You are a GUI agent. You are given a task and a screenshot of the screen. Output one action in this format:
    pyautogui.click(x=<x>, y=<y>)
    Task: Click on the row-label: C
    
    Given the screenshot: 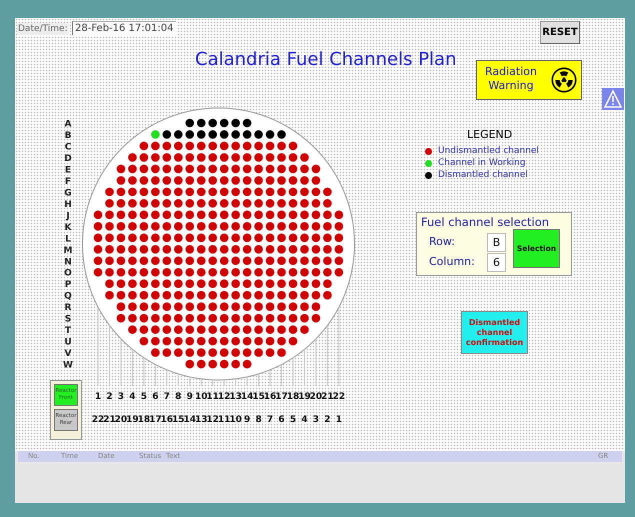 What is the action you would take?
    pyautogui.click(x=68, y=147)
    